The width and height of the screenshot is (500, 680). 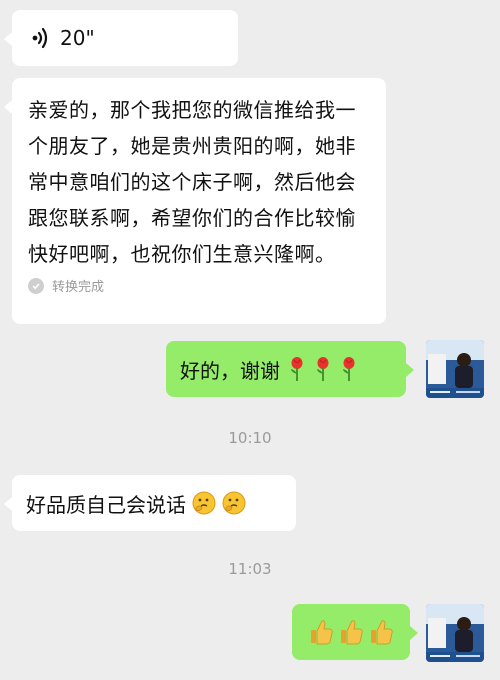 What do you see at coordinates (40, 38) in the screenshot?
I see `voice-wave-icon` at bounding box center [40, 38].